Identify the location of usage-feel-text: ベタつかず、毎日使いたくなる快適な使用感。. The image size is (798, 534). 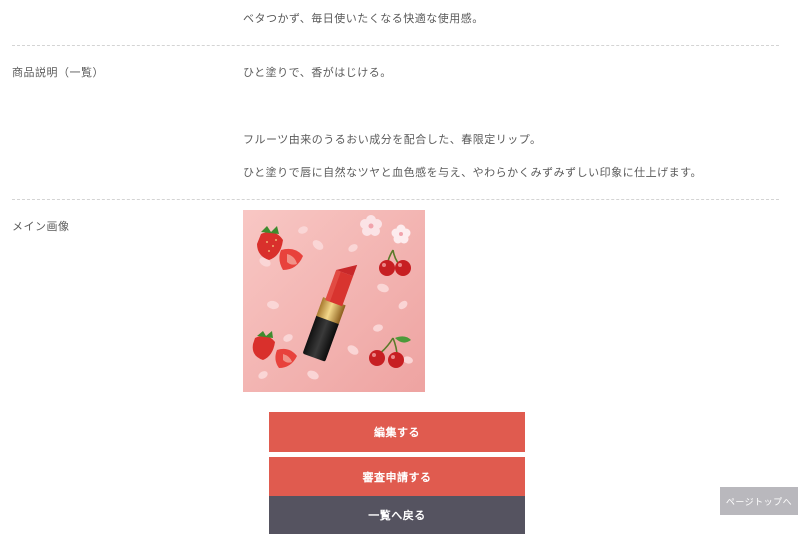
(363, 18).